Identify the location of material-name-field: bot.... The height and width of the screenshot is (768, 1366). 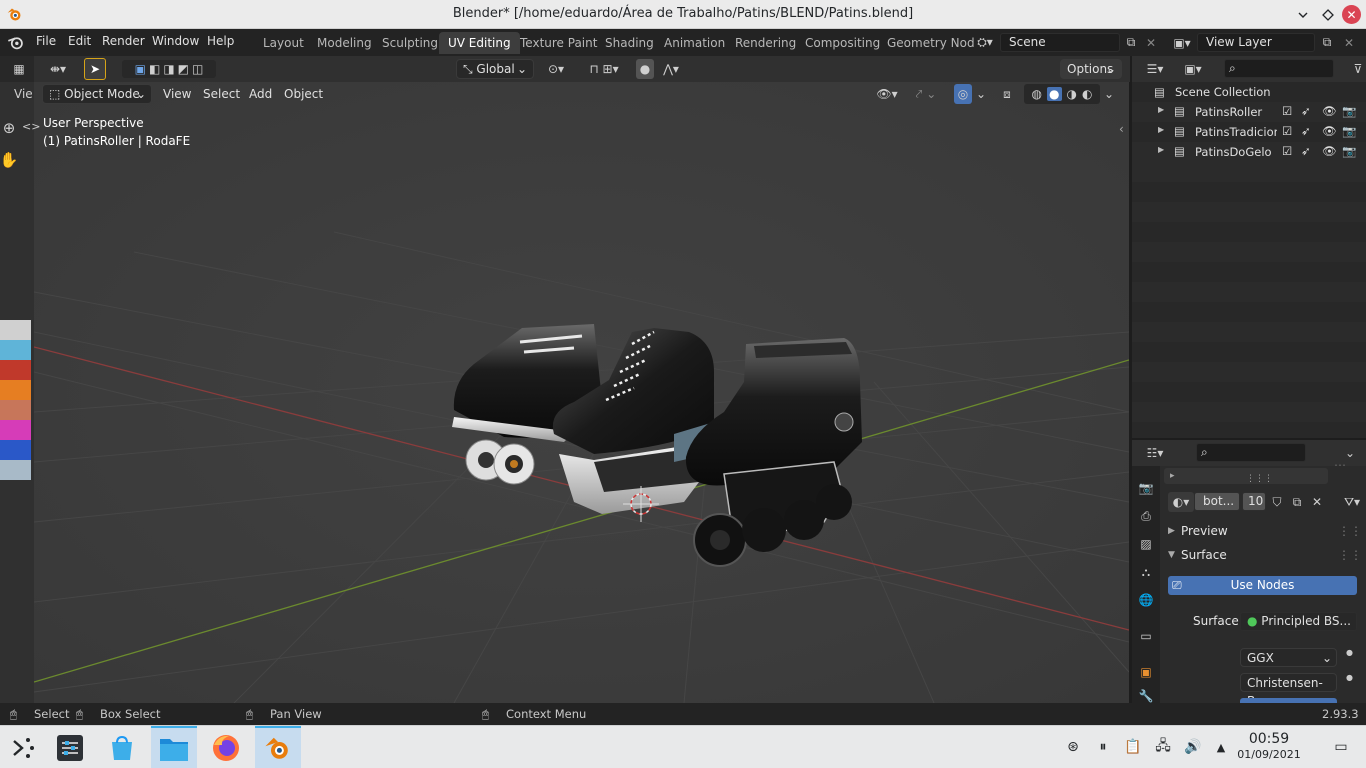
(1217, 501).